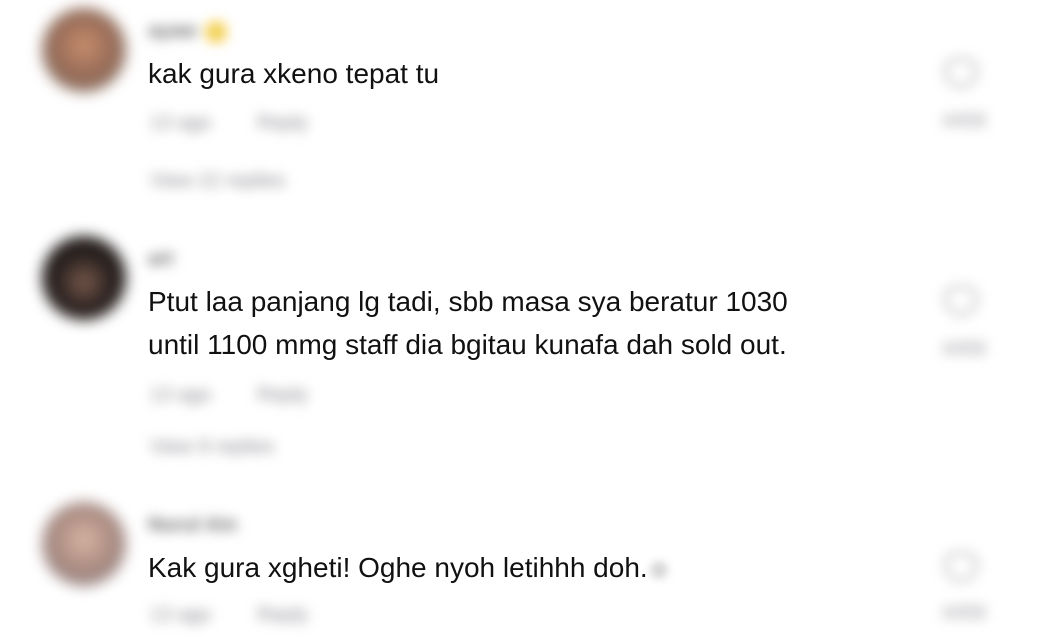 This screenshot has height=642, width=1044. What do you see at coordinates (217, 181) in the screenshot?
I see `view-replies-button: View 22 replies` at bounding box center [217, 181].